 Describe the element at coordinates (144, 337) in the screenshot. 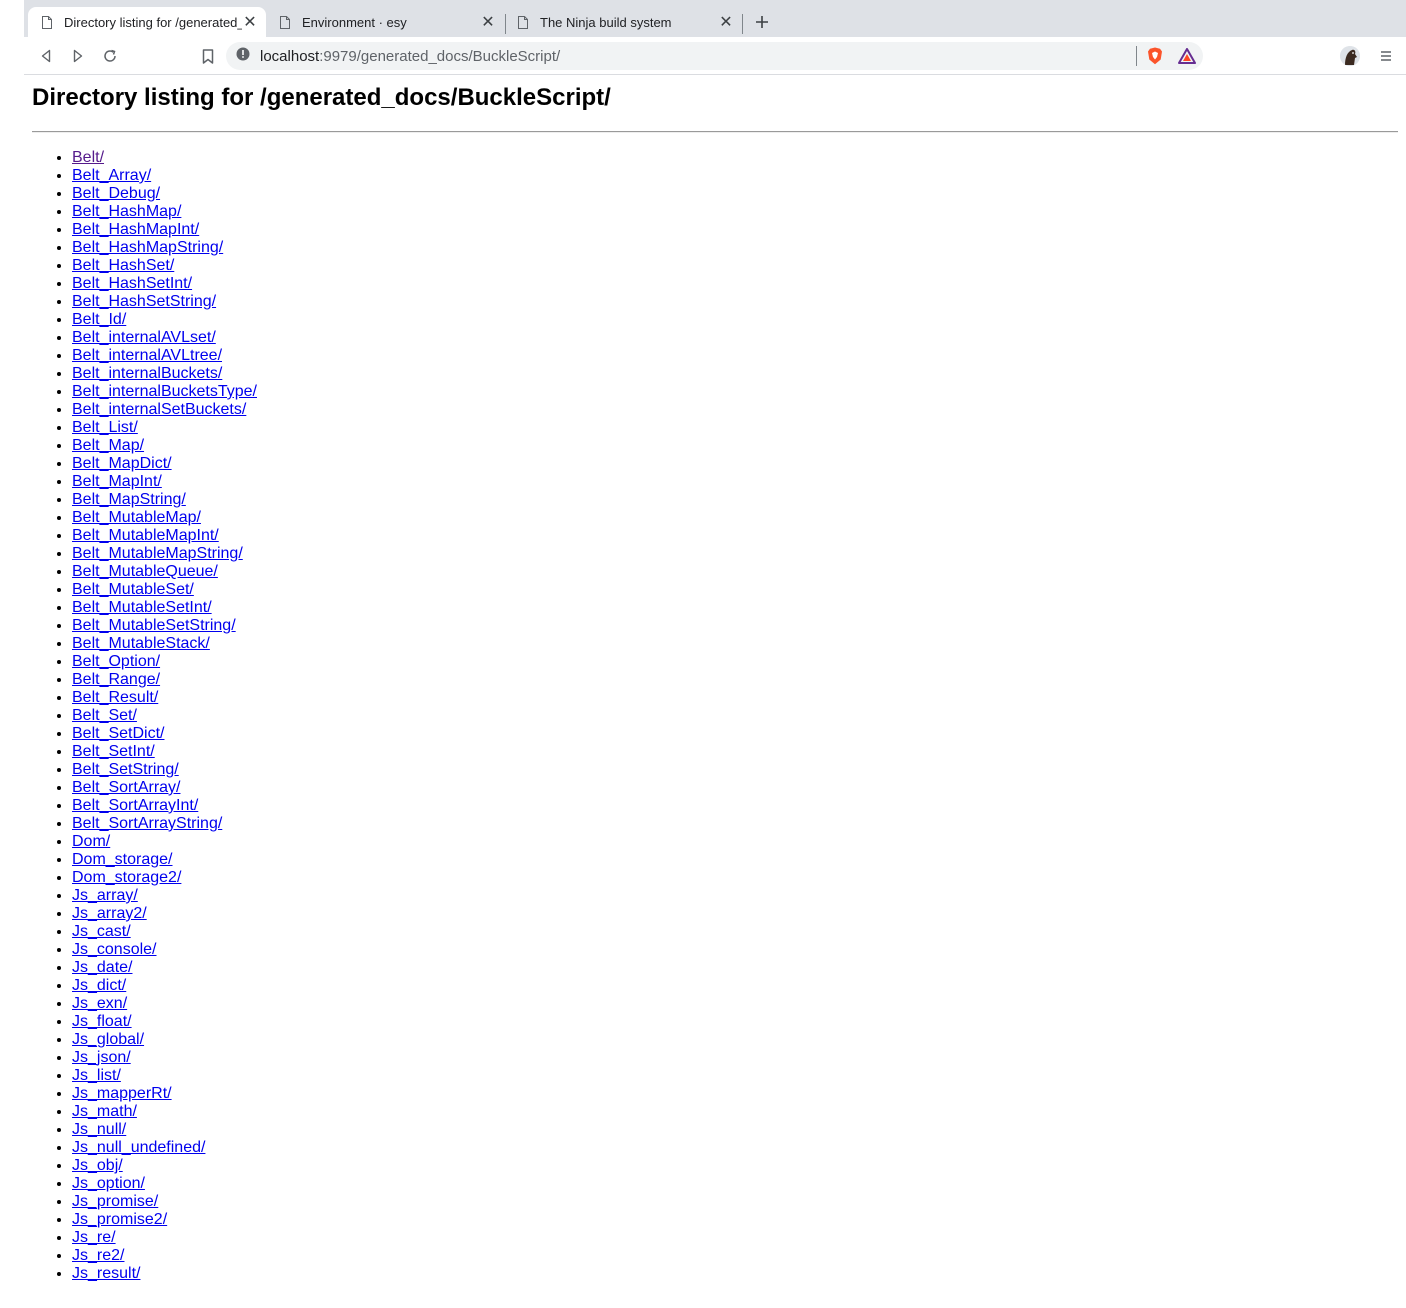

I see `directory-link: Belt_internalAVLset/` at that location.